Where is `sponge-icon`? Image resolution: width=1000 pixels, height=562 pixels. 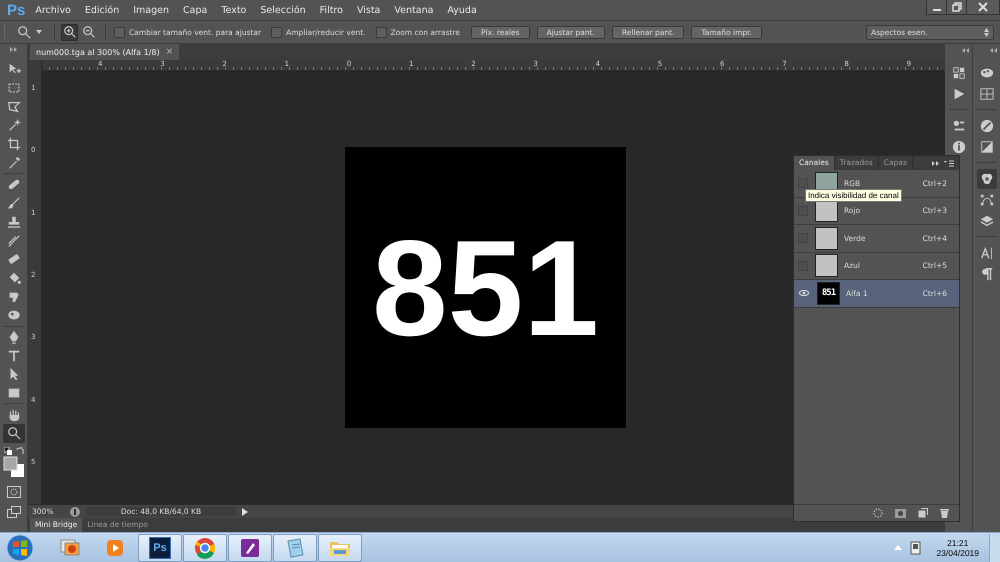 sponge-icon is located at coordinates (13, 315).